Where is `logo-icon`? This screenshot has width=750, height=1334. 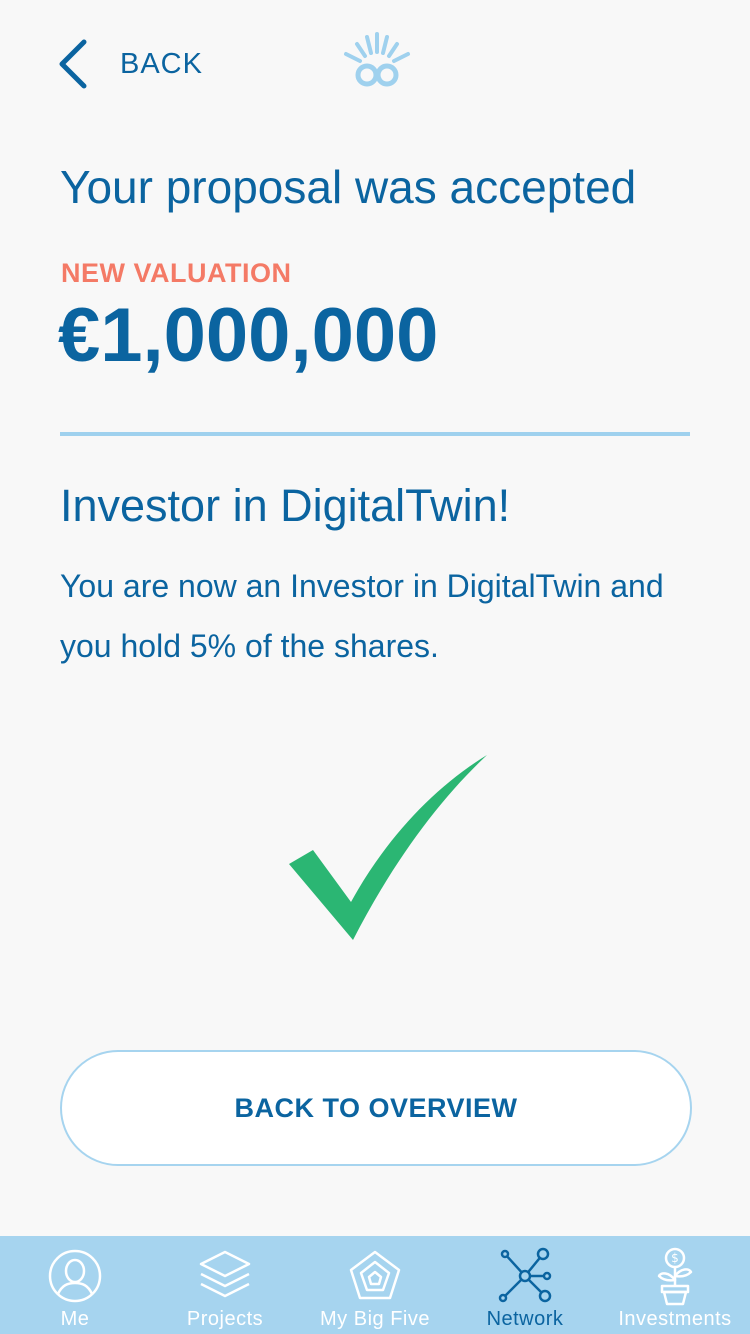 logo-icon is located at coordinates (377, 59).